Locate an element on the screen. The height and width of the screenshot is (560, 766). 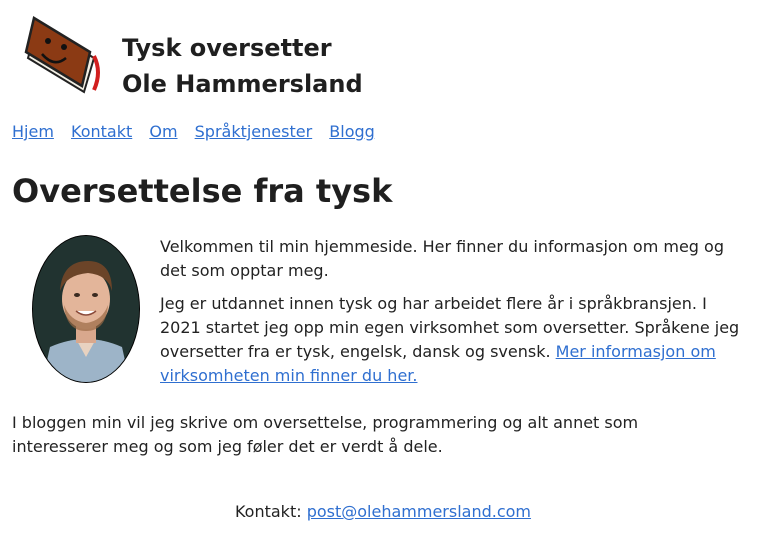
nav-item-blogg: Blogg is located at coordinates (352, 131).